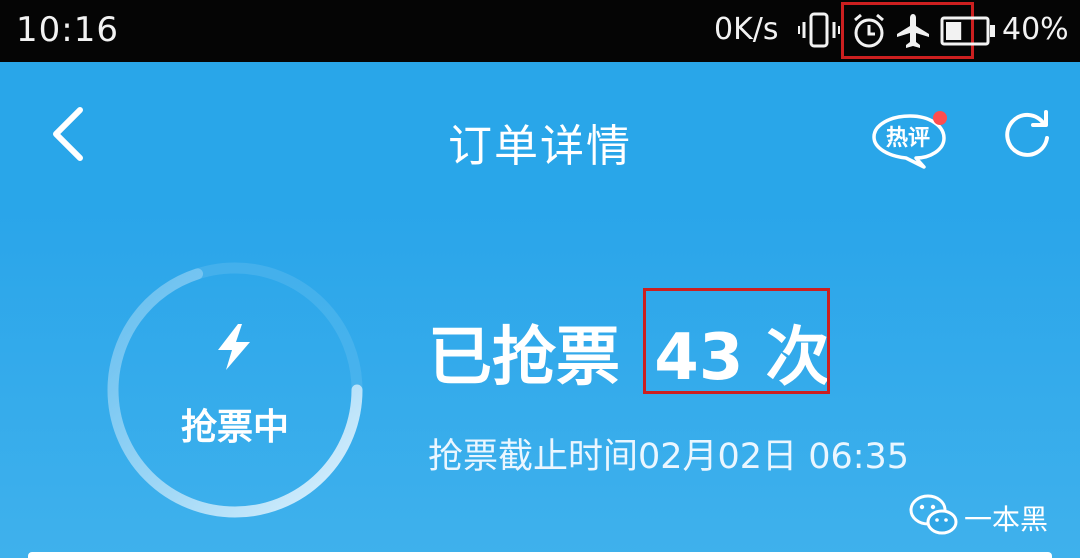  What do you see at coordinates (524, 358) in the screenshot?
I see `grab-count-prefix: 已抢票` at bounding box center [524, 358].